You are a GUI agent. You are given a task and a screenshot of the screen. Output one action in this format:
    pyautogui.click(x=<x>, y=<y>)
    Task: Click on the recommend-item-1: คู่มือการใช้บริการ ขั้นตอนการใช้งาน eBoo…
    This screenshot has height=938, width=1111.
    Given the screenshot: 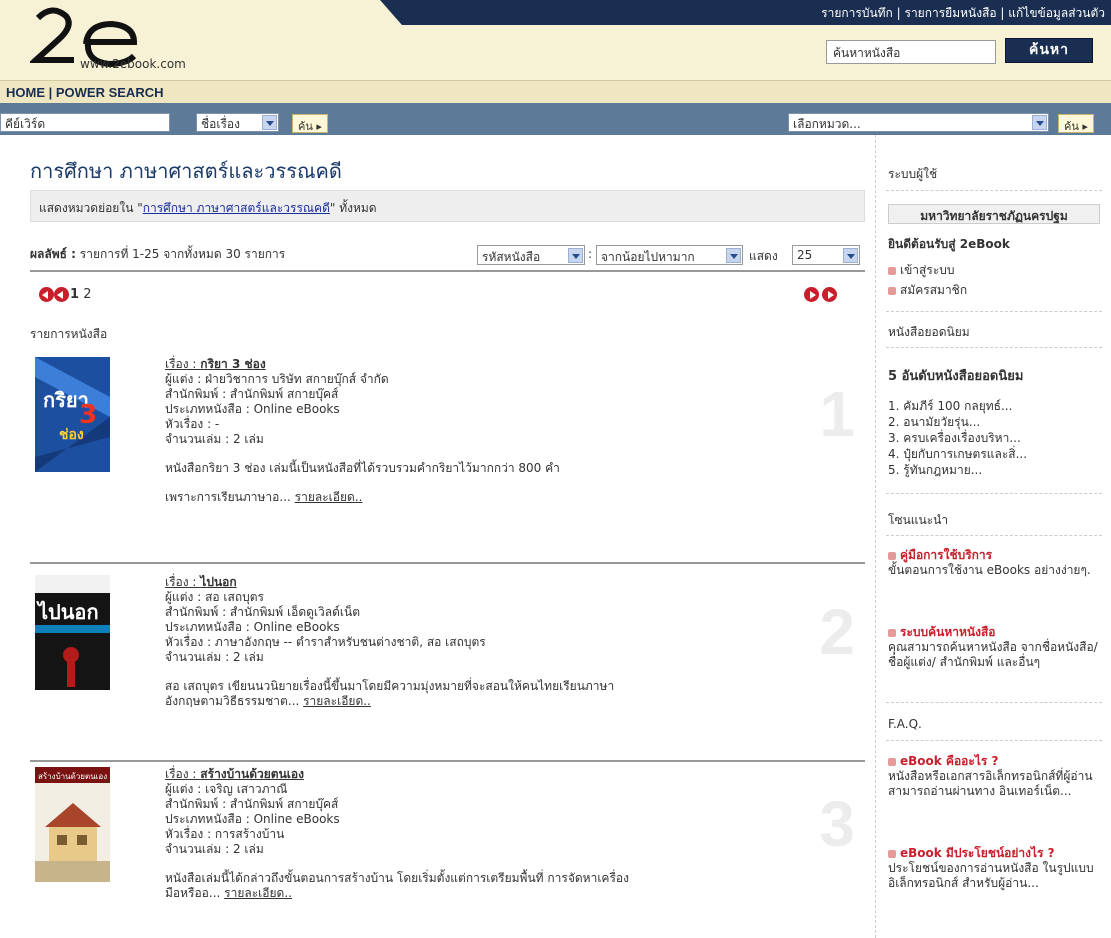 What is the action you would take?
    pyautogui.click(x=997, y=563)
    